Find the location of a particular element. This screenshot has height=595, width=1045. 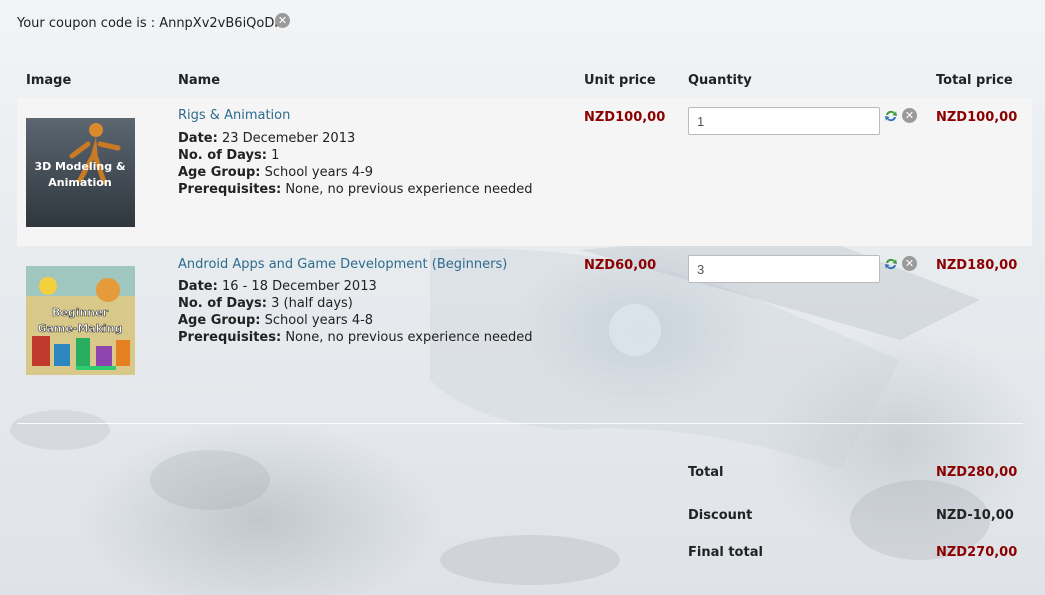

discount-label: Discount is located at coordinates (720, 515).